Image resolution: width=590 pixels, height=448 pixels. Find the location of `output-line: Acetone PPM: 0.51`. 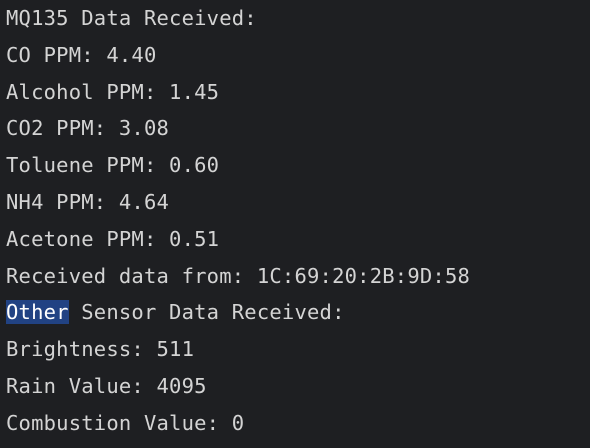

output-line: Acetone PPM: 0.51 is located at coordinates (113, 238).